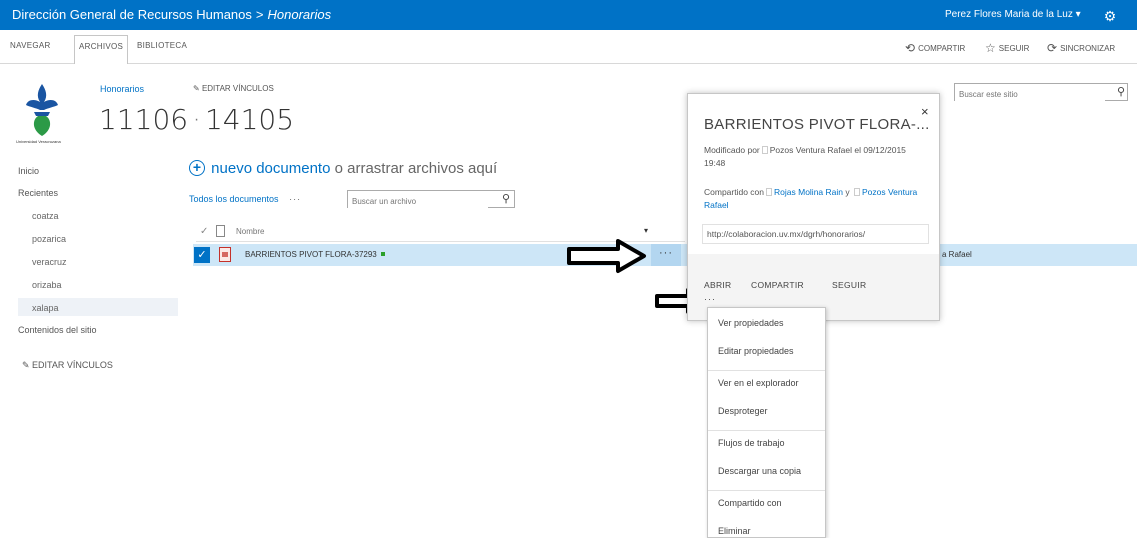 The image size is (1137, 538). I want to click on column-name-header: Nombre, so click(250, 231).